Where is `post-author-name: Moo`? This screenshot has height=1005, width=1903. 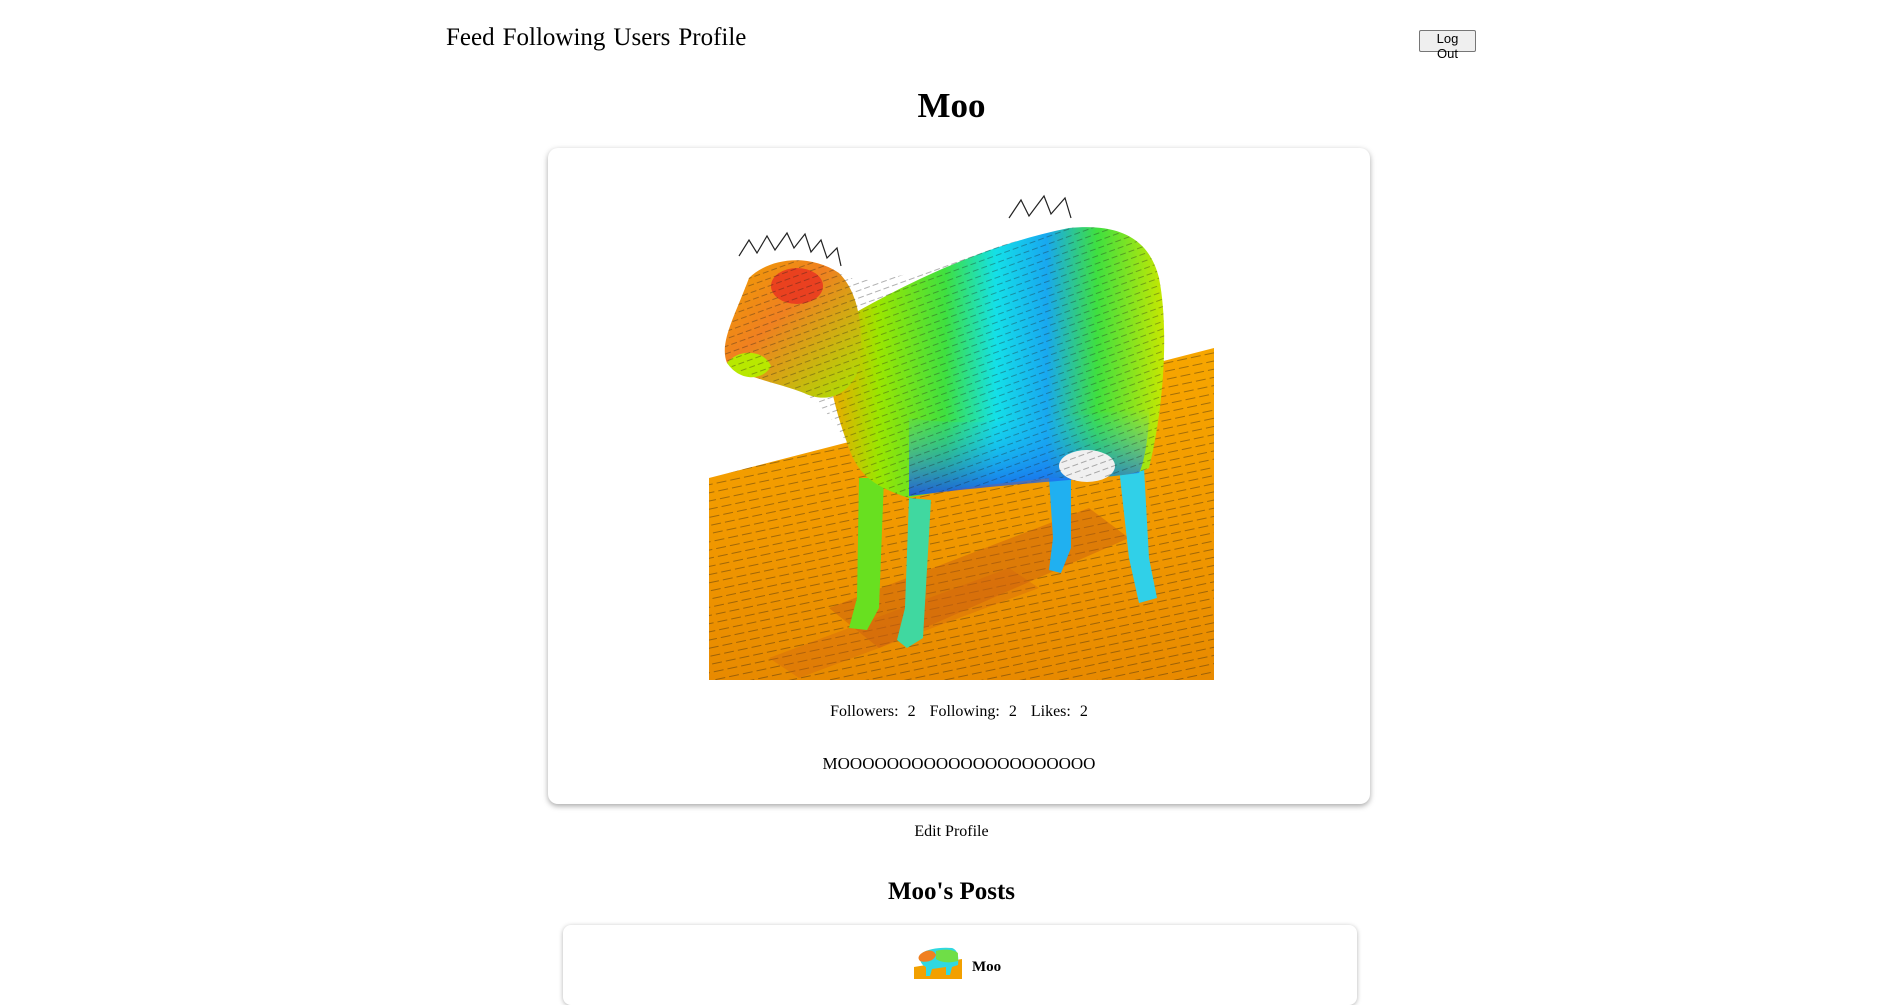 post-author-name: Moo is located at coordinates (986, 961).